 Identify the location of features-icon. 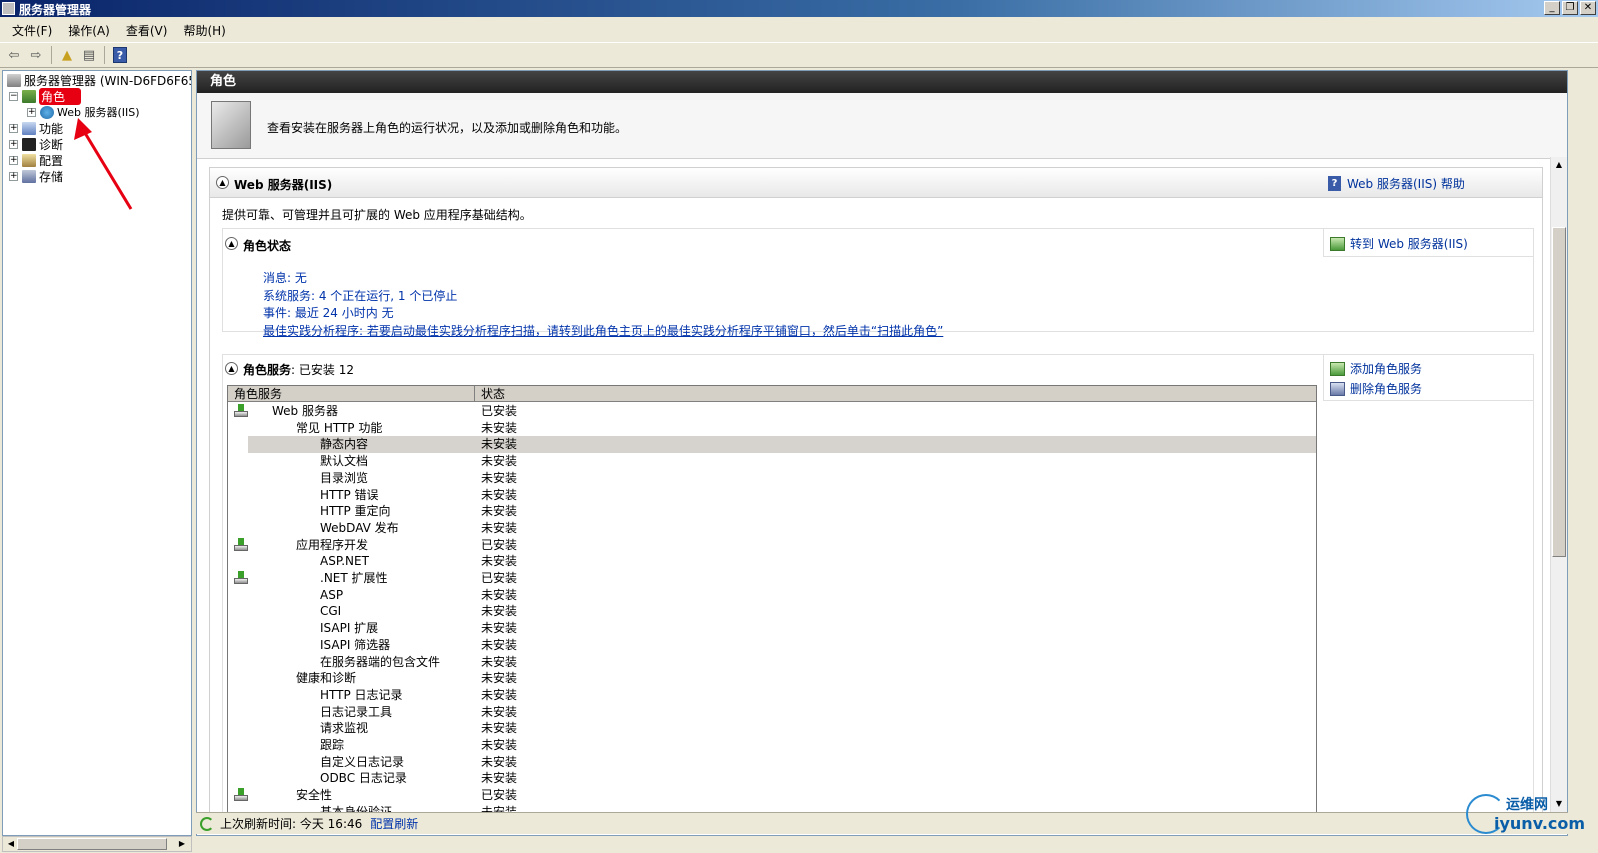
(29, 128).